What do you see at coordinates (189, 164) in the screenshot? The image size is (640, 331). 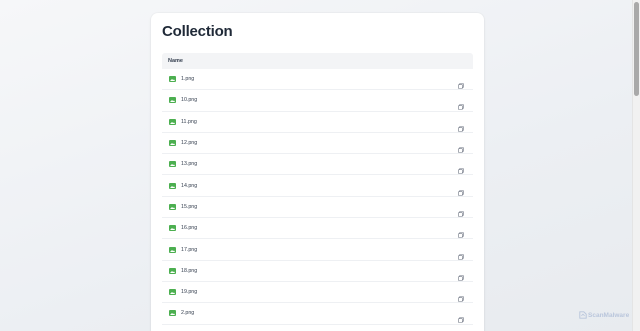 I see `file-name-link: 13.png` at bounding box center [189, 164].